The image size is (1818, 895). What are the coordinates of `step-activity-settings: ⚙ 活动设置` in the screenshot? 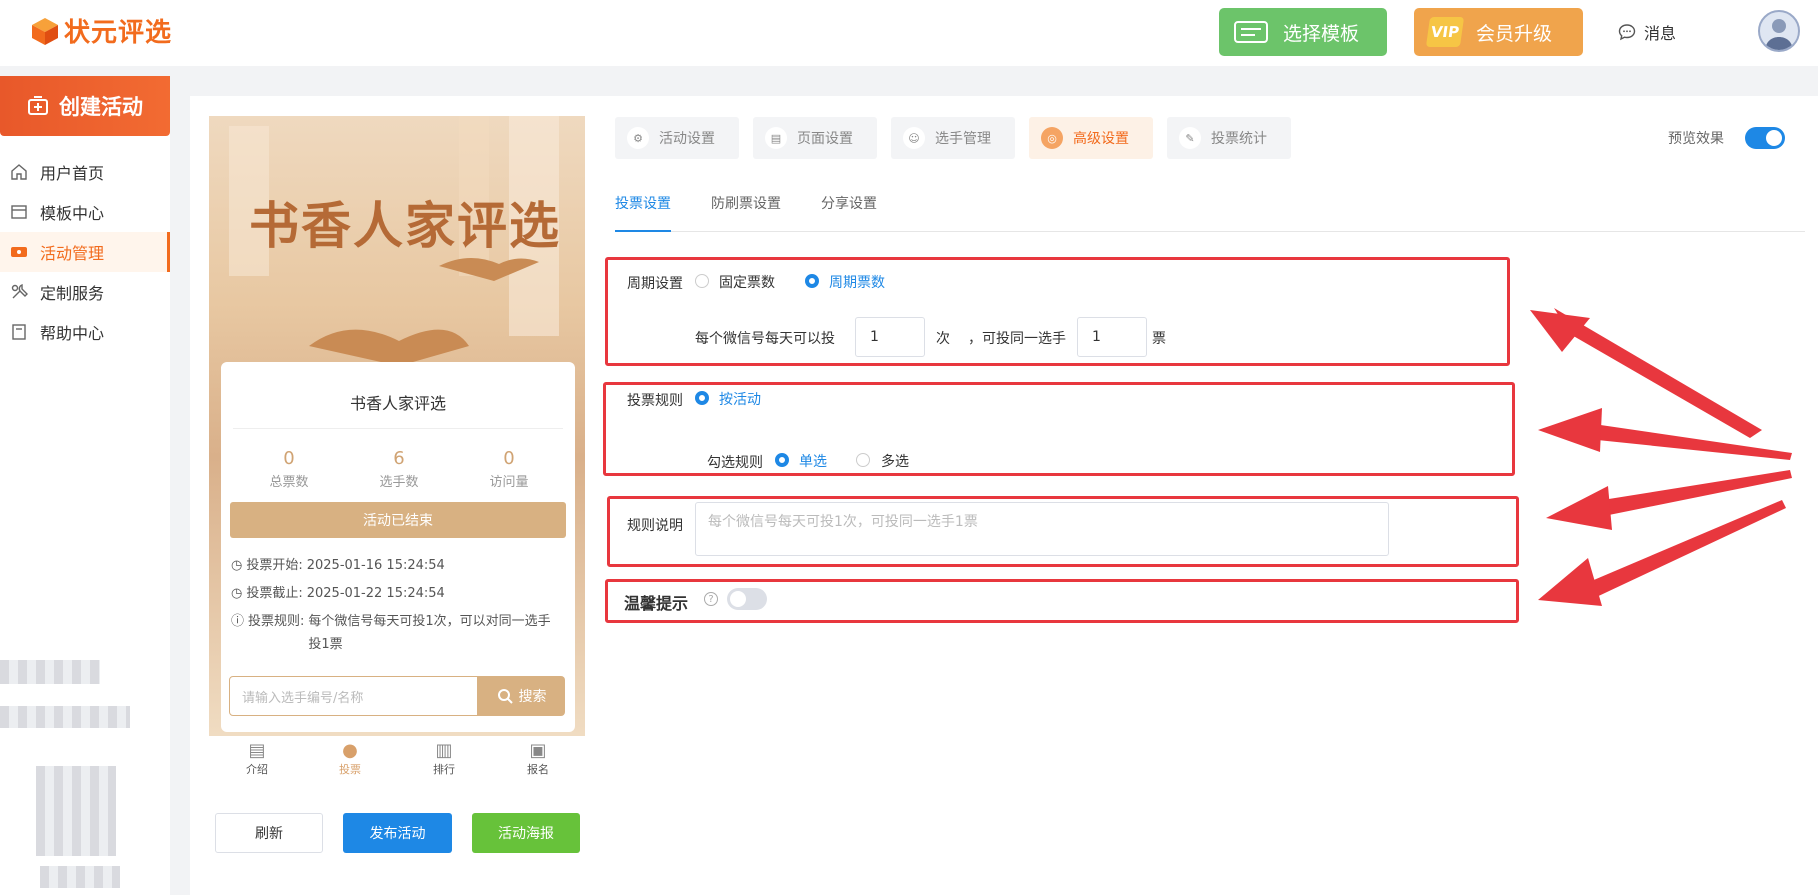 It's located at (677, 138).